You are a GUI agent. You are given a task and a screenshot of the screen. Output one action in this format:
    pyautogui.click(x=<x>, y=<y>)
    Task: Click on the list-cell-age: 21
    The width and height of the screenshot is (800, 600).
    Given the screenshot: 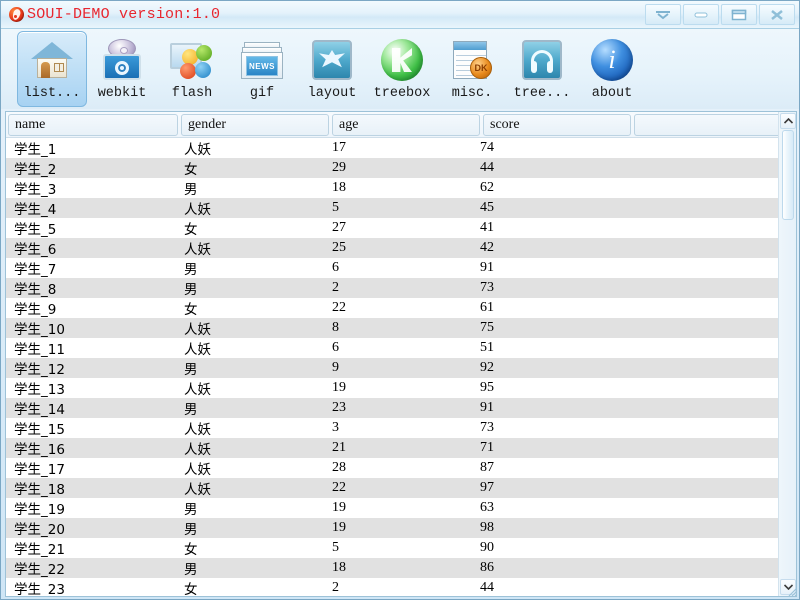 What is the action you would take?
    pyautogui.click(x=339, y=447)
    